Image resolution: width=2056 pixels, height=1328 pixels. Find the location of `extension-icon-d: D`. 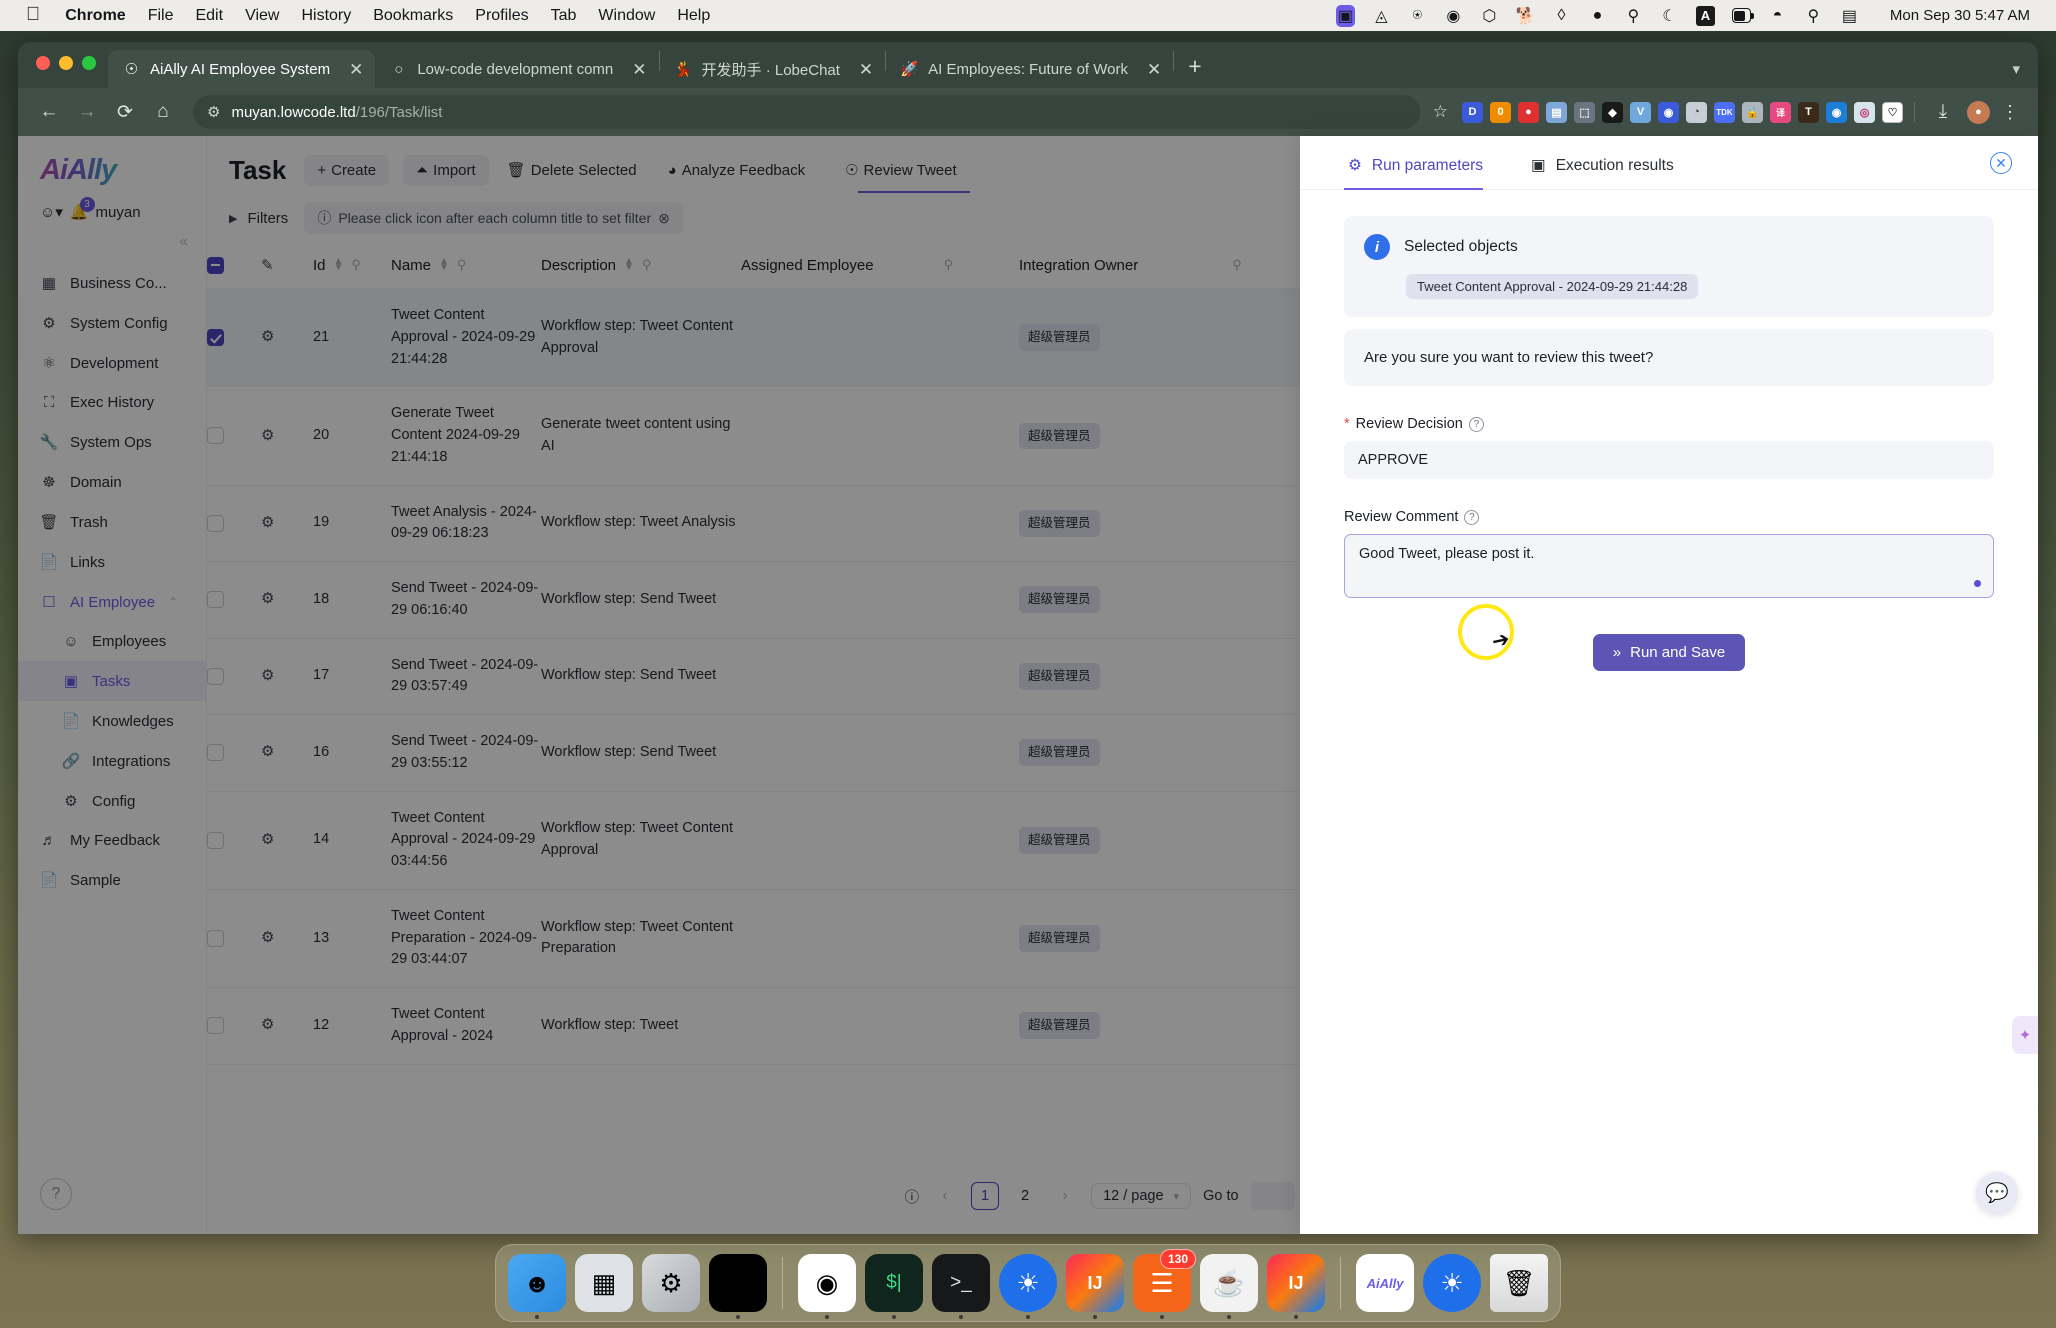

extension-icon-d: D is located at coordinates (1472, 112).